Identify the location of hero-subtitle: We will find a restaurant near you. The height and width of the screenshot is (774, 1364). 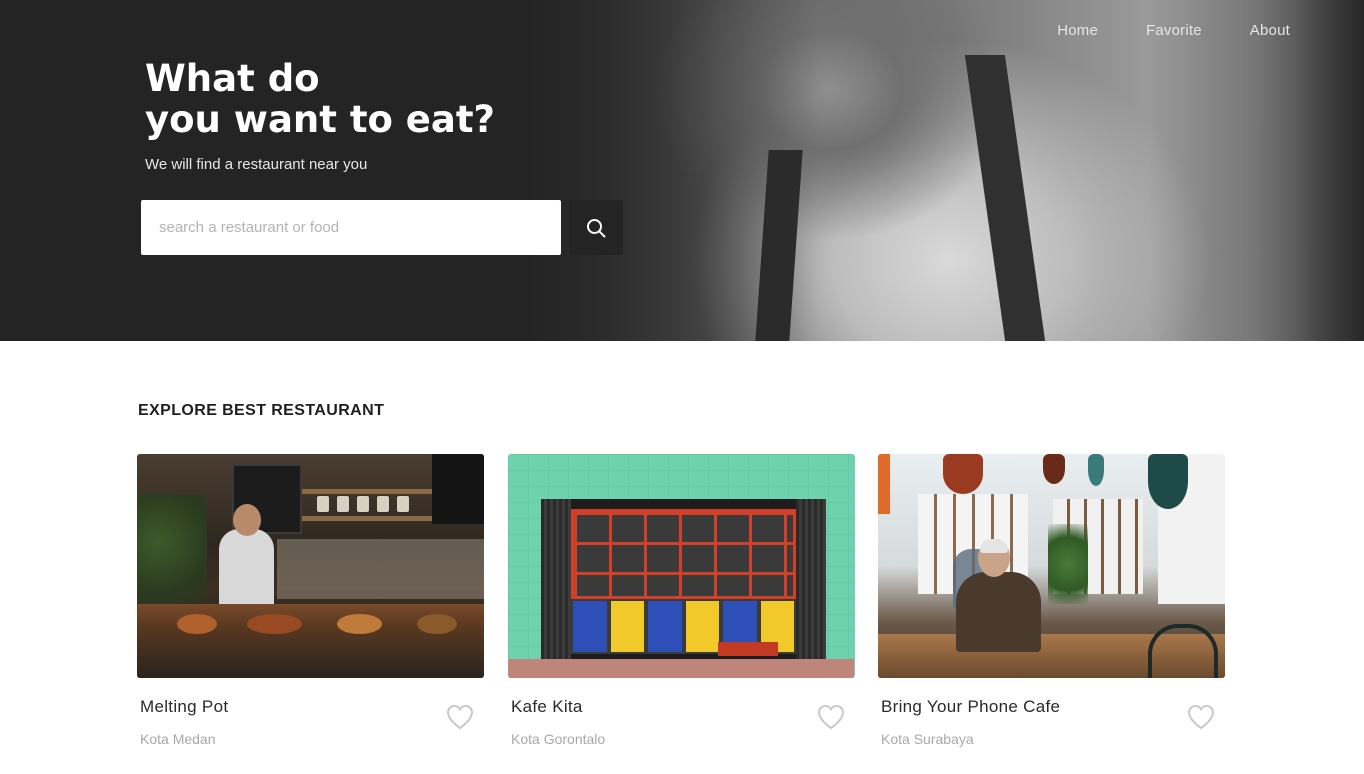
(256, 164).